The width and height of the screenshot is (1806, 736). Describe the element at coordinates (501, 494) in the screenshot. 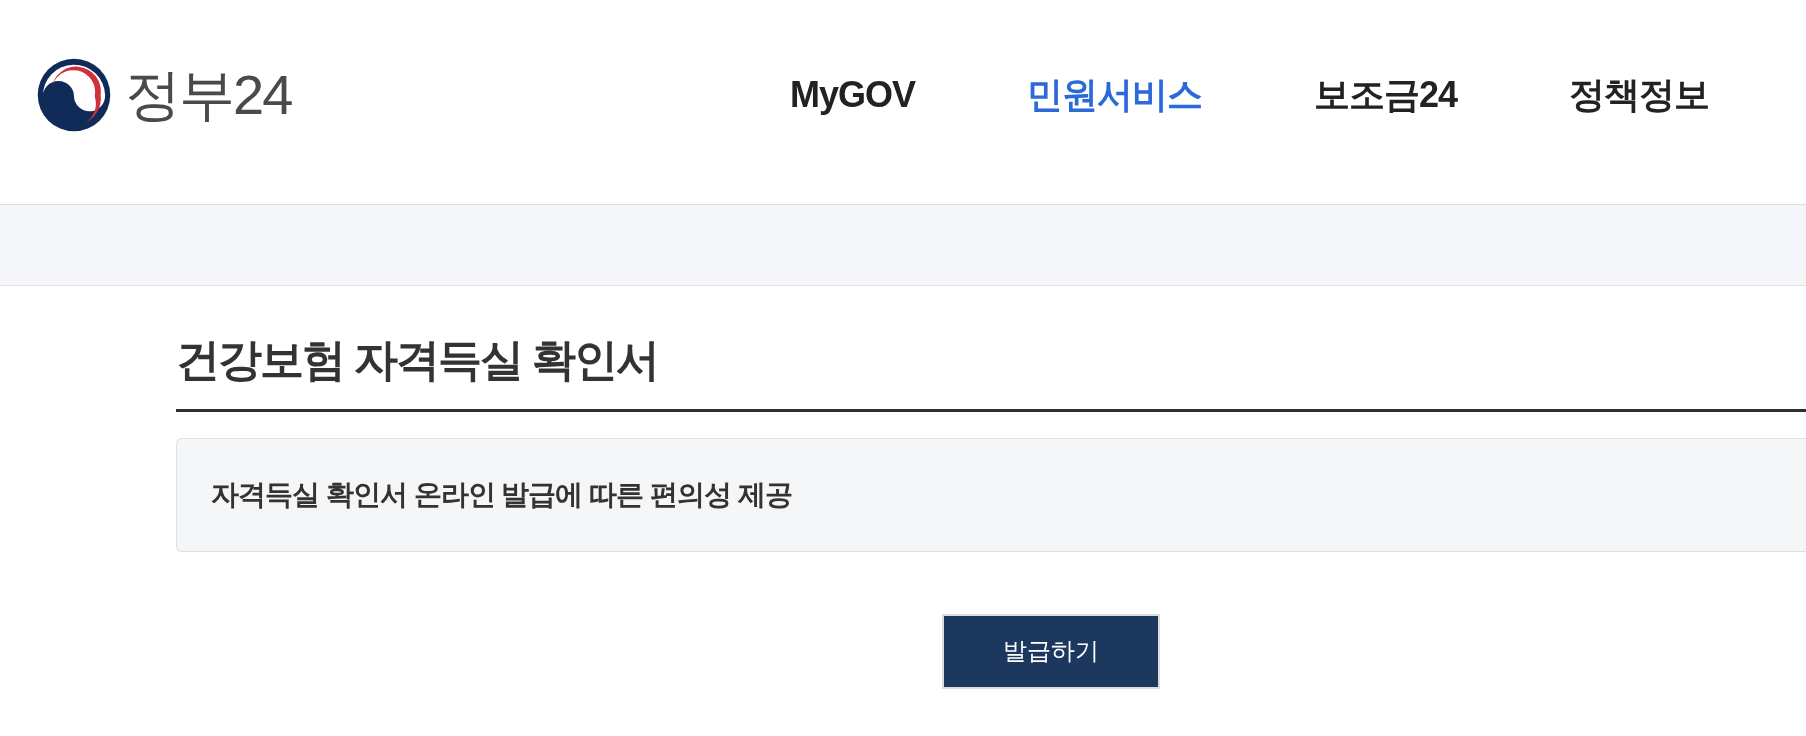

I see `description-text: 자격득실 확인서 온라인 발급에 따른 편의성 제공` at that location.